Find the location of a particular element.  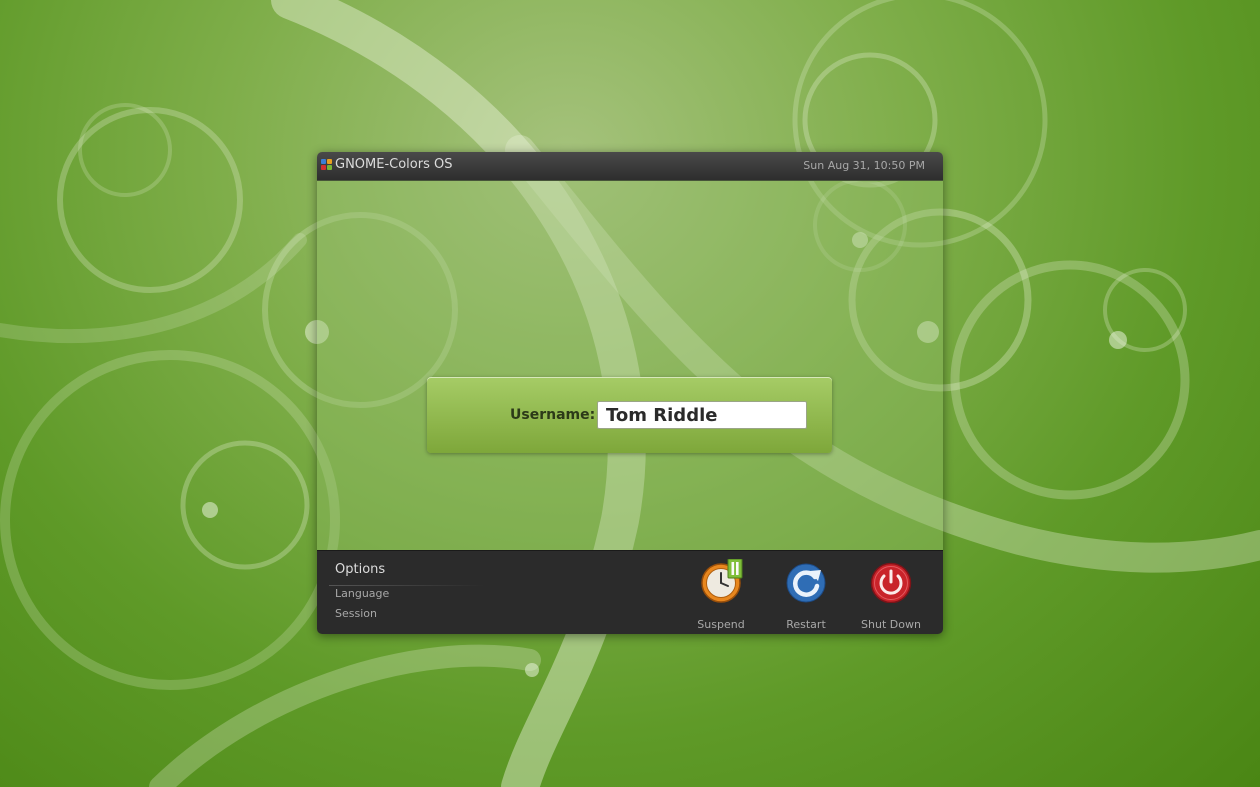

session-option: Session is located at coordinates (356, 613).